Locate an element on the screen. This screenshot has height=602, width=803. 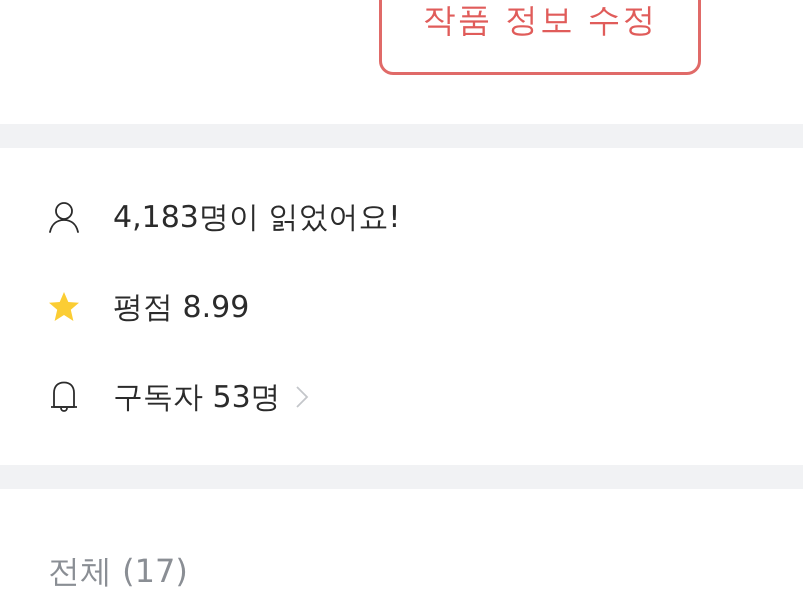
subscribers-stat-text: 구독자 53명 is located at coordinates (197, 397).